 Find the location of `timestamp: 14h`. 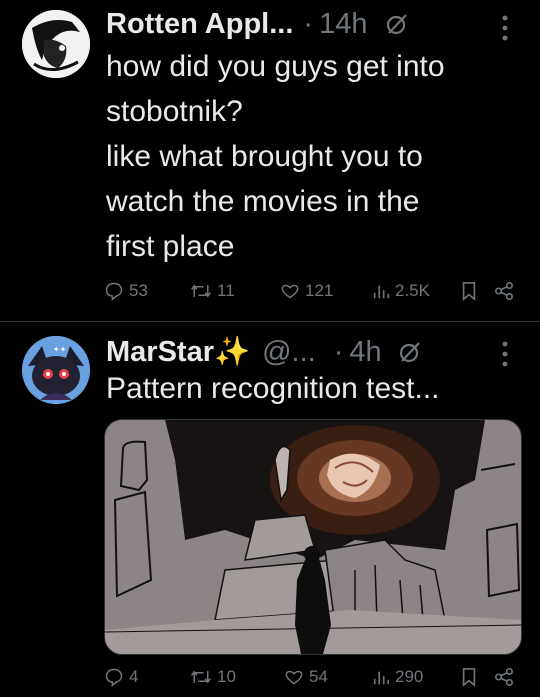

timestamp: 14h is located at coordinates (343, 24).